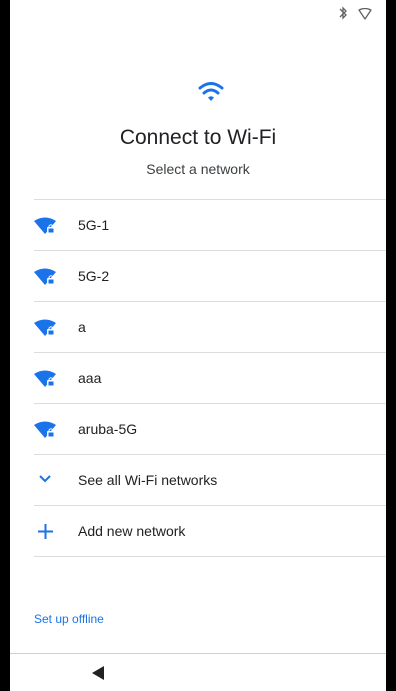 The width and height of the screenshot is (396, 691). Describe the element at coordinates (198, 137) in the screenshot. I see `page-title: Connect to Wi-Fi` at that location.